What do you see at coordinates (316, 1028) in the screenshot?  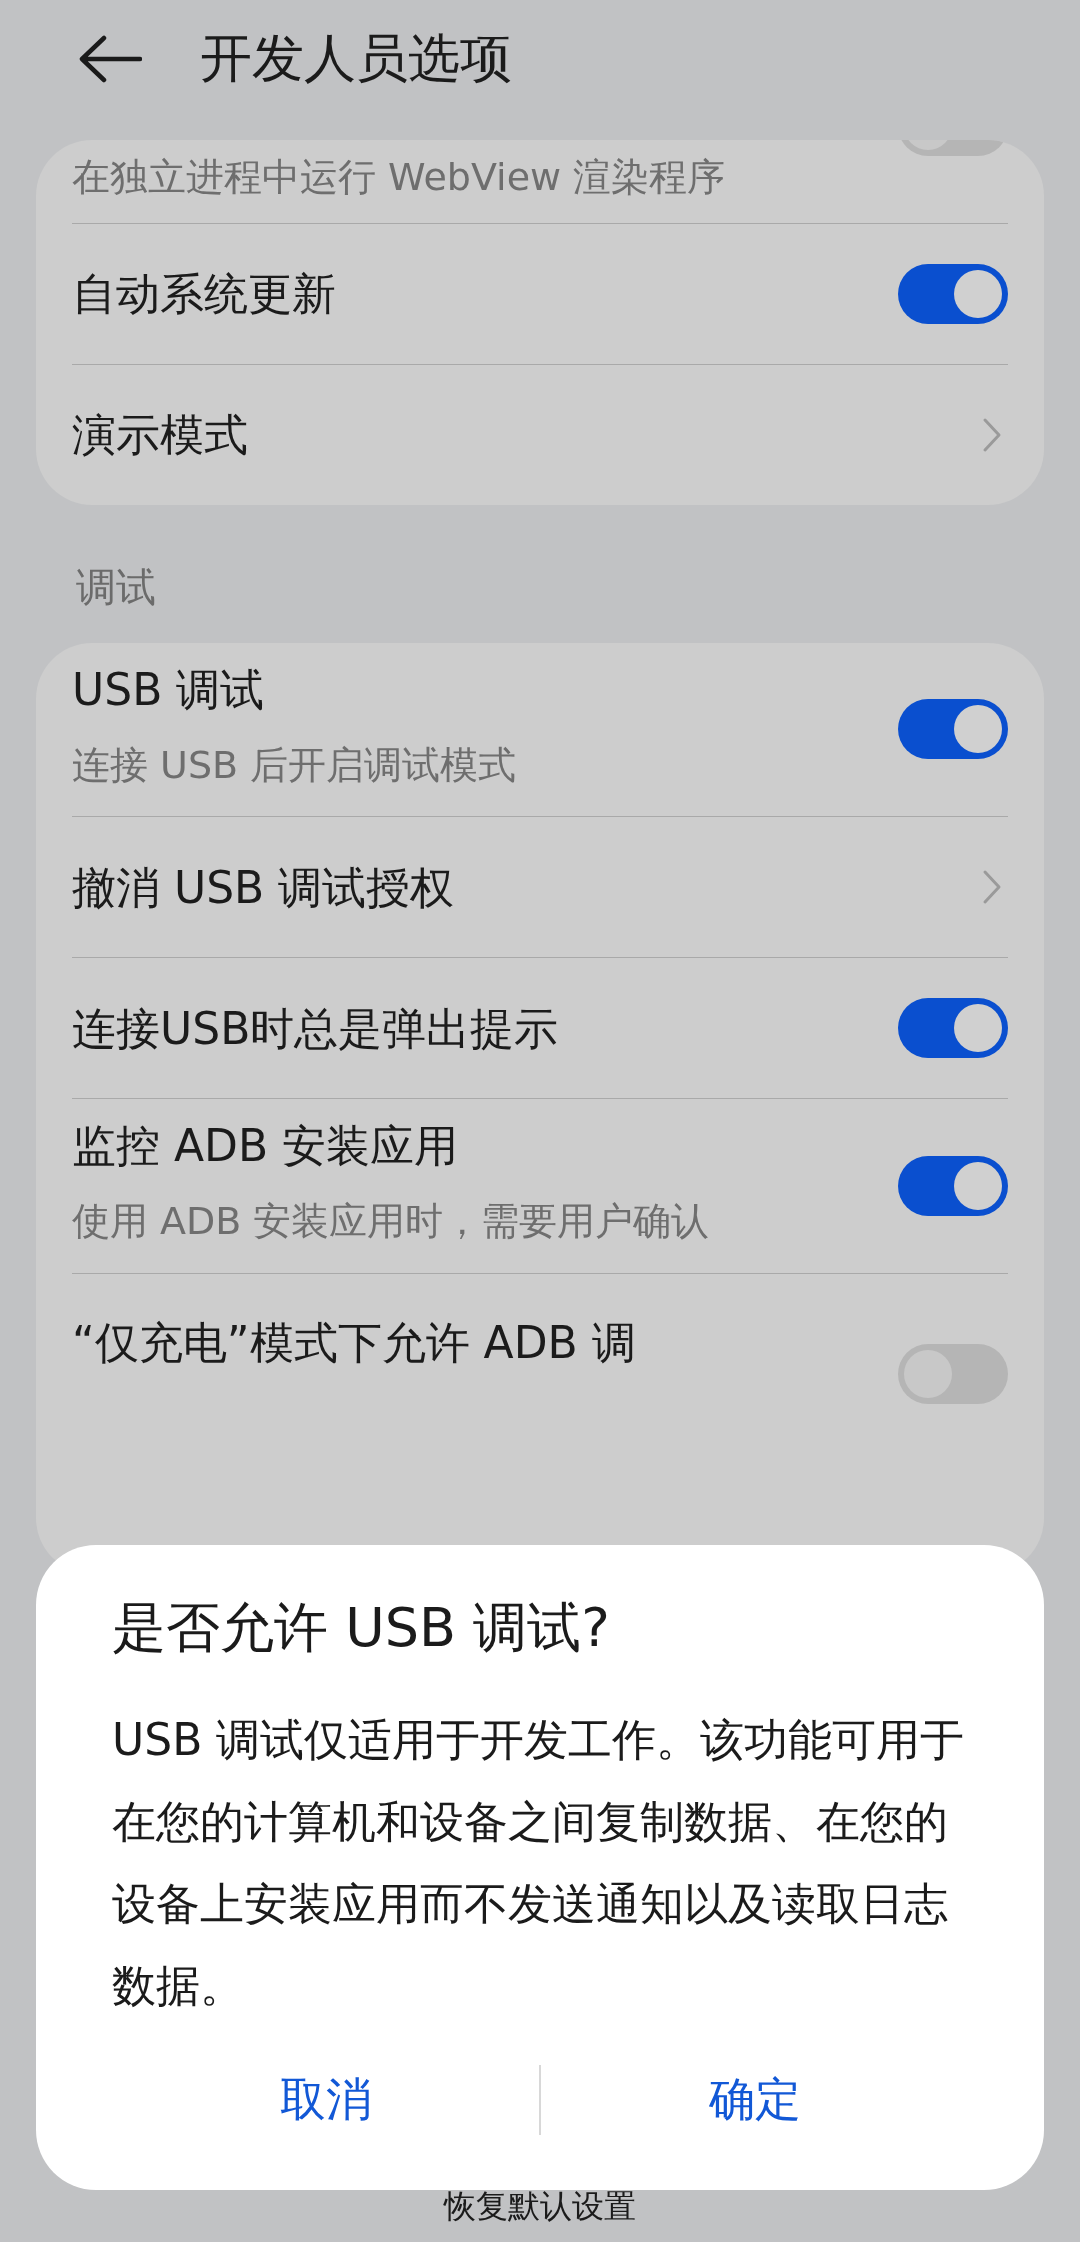 I see `setting-title: 连接USB时总是弹出提示` at bounding box center [316, 1028].